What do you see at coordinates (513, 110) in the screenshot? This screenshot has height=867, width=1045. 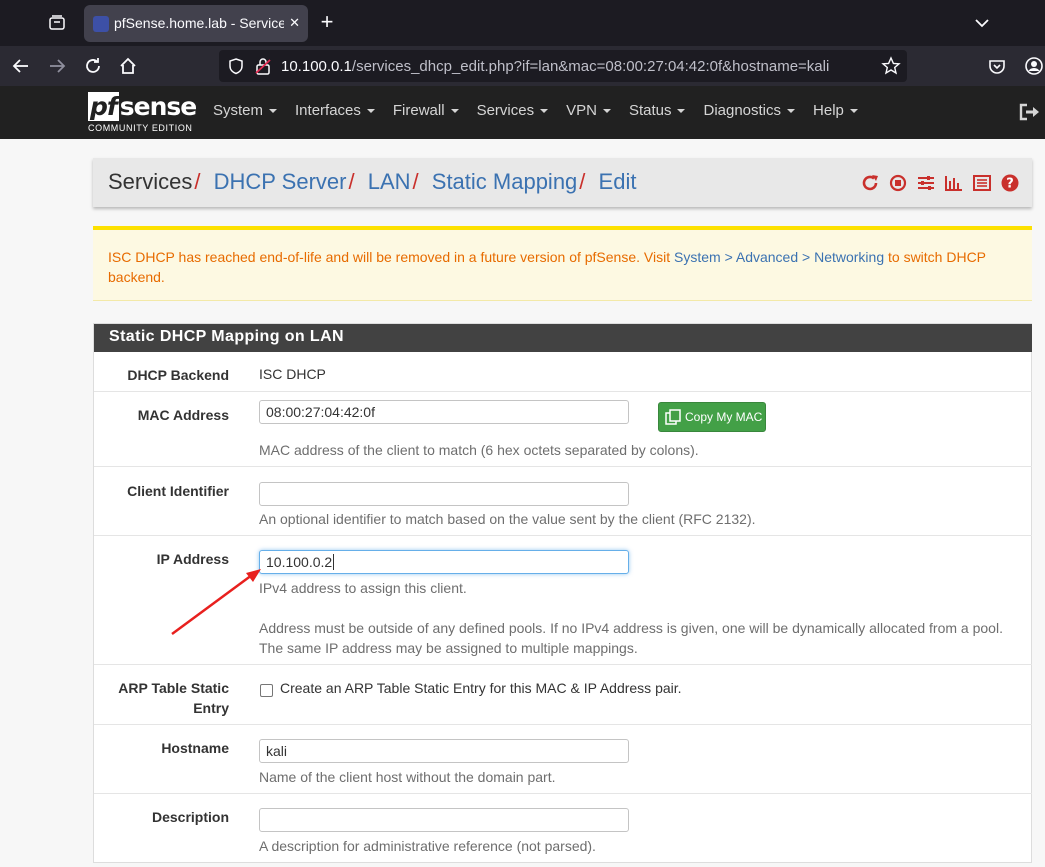 I see `menu-services: Services` at bounding box center [513, 110].